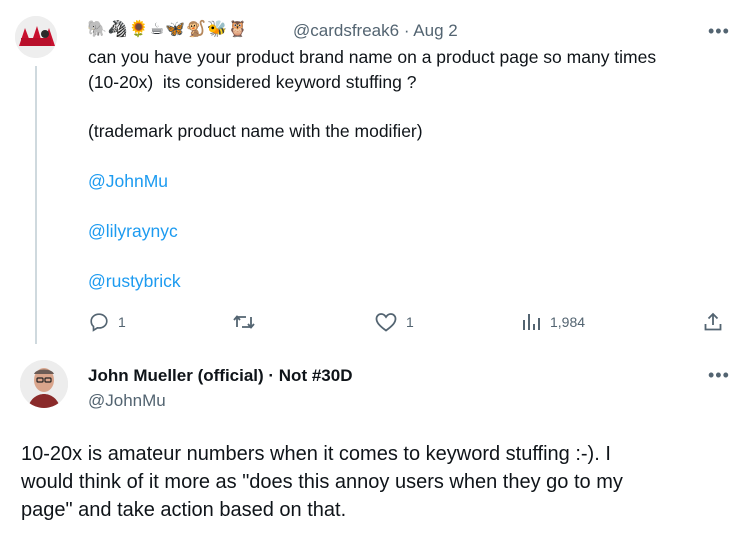 The image size is (751, 535). Describe the element at coordinates (184, 510) in the screenshot. I see `tweet-text-line: page" and take action based on that.` at that location.